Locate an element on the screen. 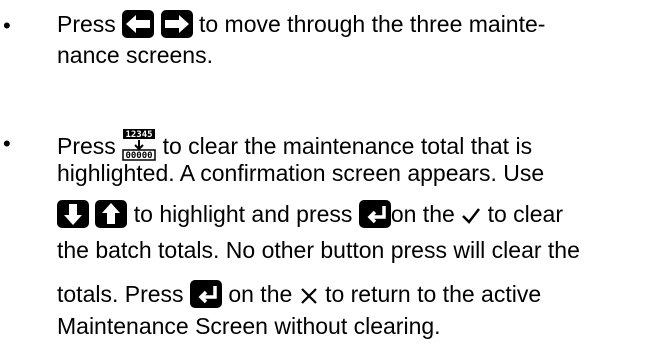 This screenshot has height=343, width=665. text: to return to the active is located at coordinates (433, 294).